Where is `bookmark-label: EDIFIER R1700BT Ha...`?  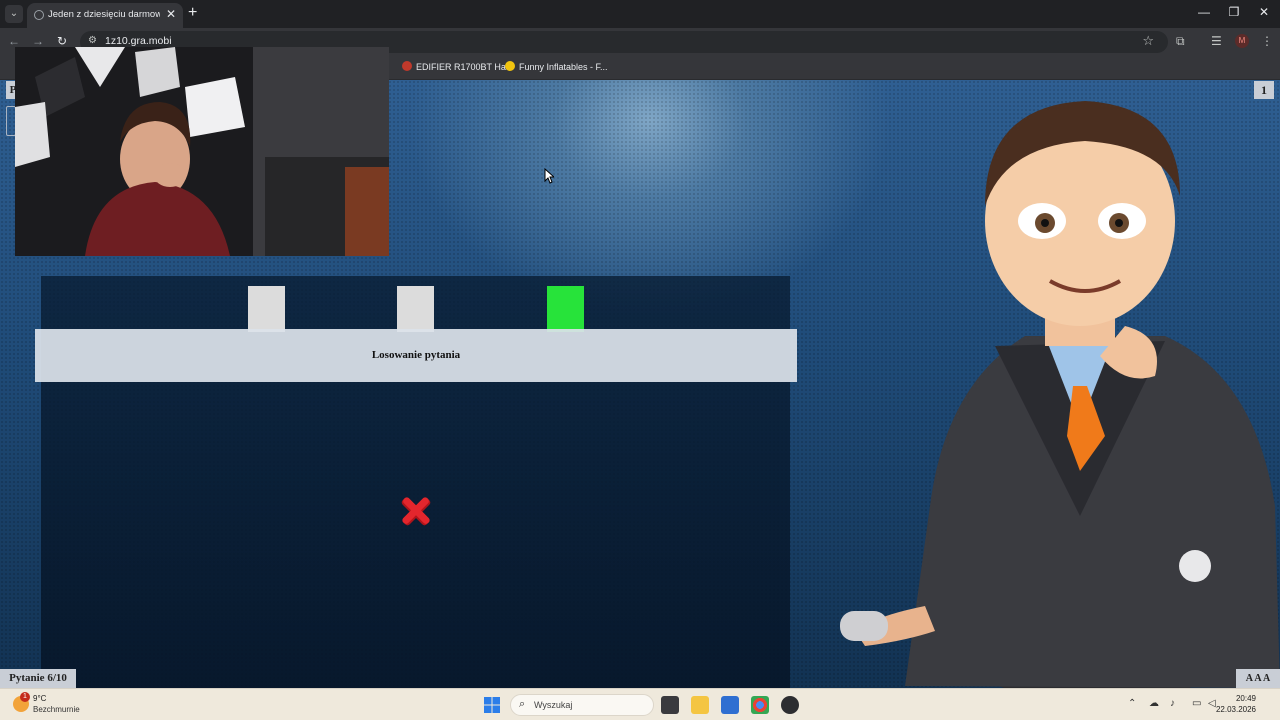
bookmark-label: EDIFIER R1700BT Ha... is located at coordinates (465, 67).